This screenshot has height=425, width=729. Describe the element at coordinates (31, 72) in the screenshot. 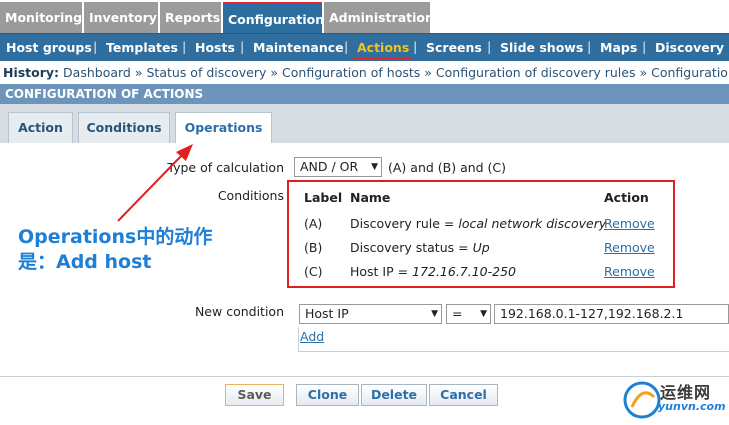

I see `breadcrumb-label: History:` at that location.